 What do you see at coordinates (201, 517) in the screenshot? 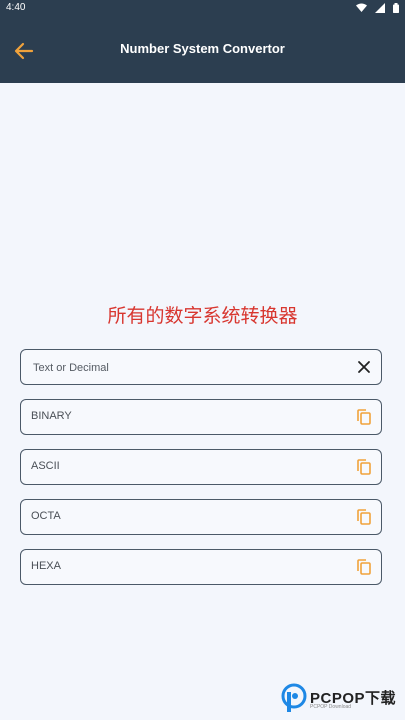
I see `octa-field: OCTA` at bounding box center [201, 517].